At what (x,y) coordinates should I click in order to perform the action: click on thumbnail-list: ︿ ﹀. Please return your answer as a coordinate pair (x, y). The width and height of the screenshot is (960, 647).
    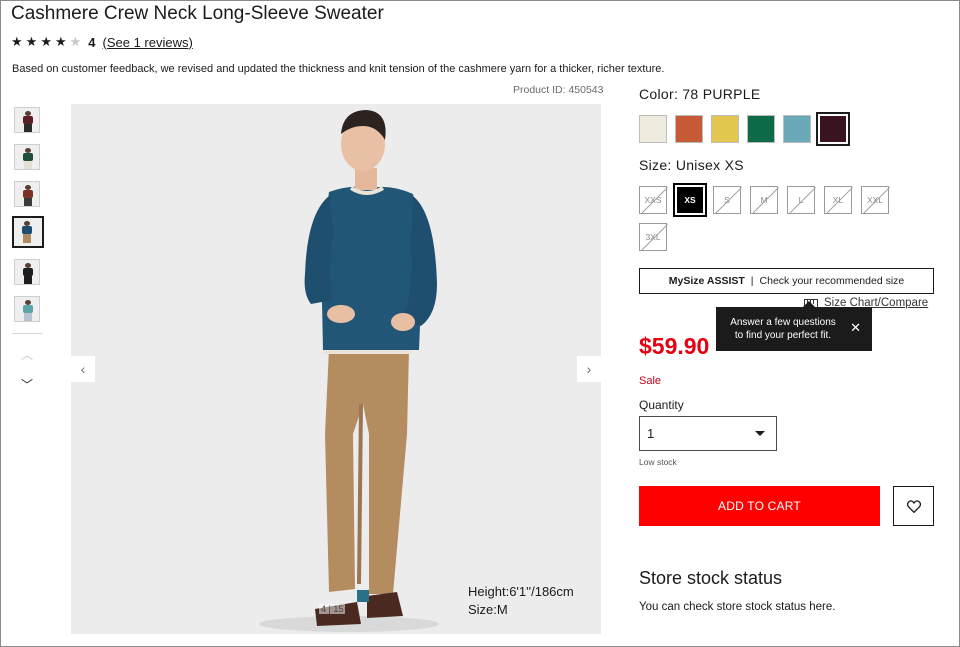
    Looking at the image, I should click on (28, 250).